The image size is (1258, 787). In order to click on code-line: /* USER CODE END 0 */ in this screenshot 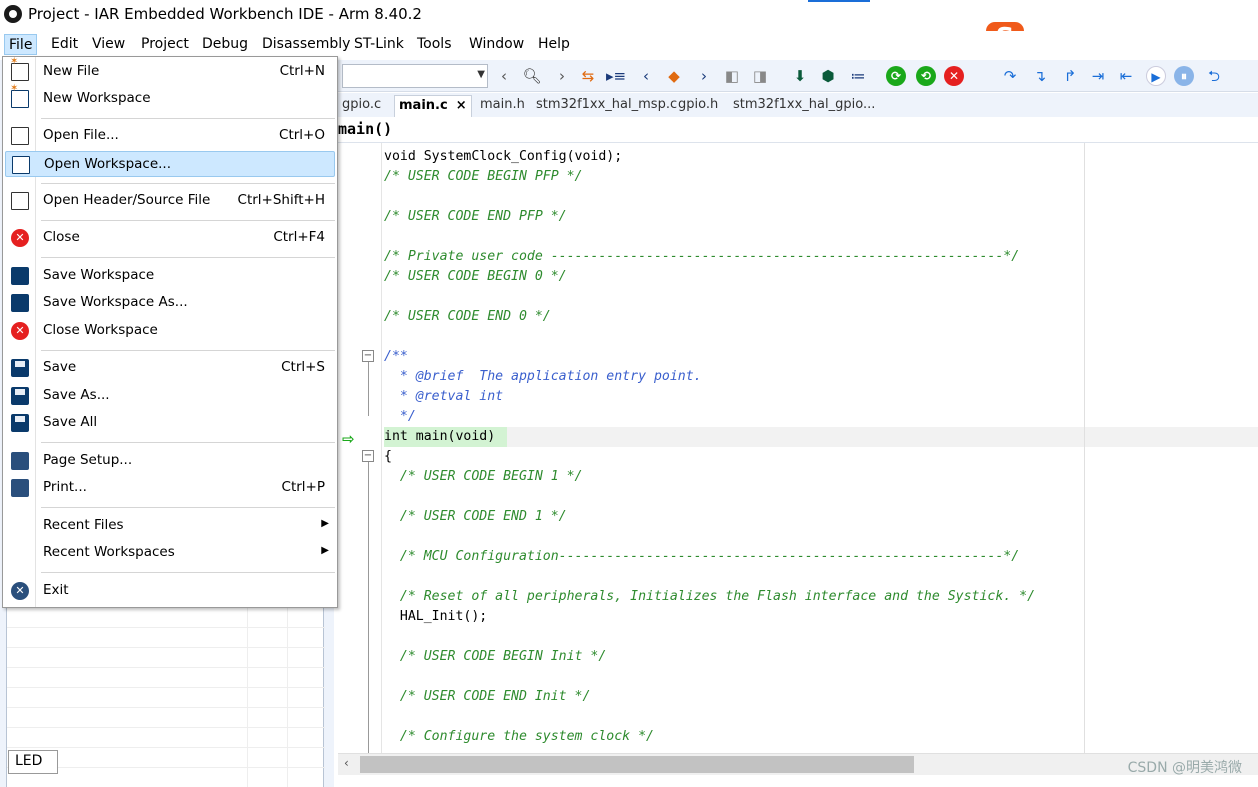, I will do `click(467, 317)`.